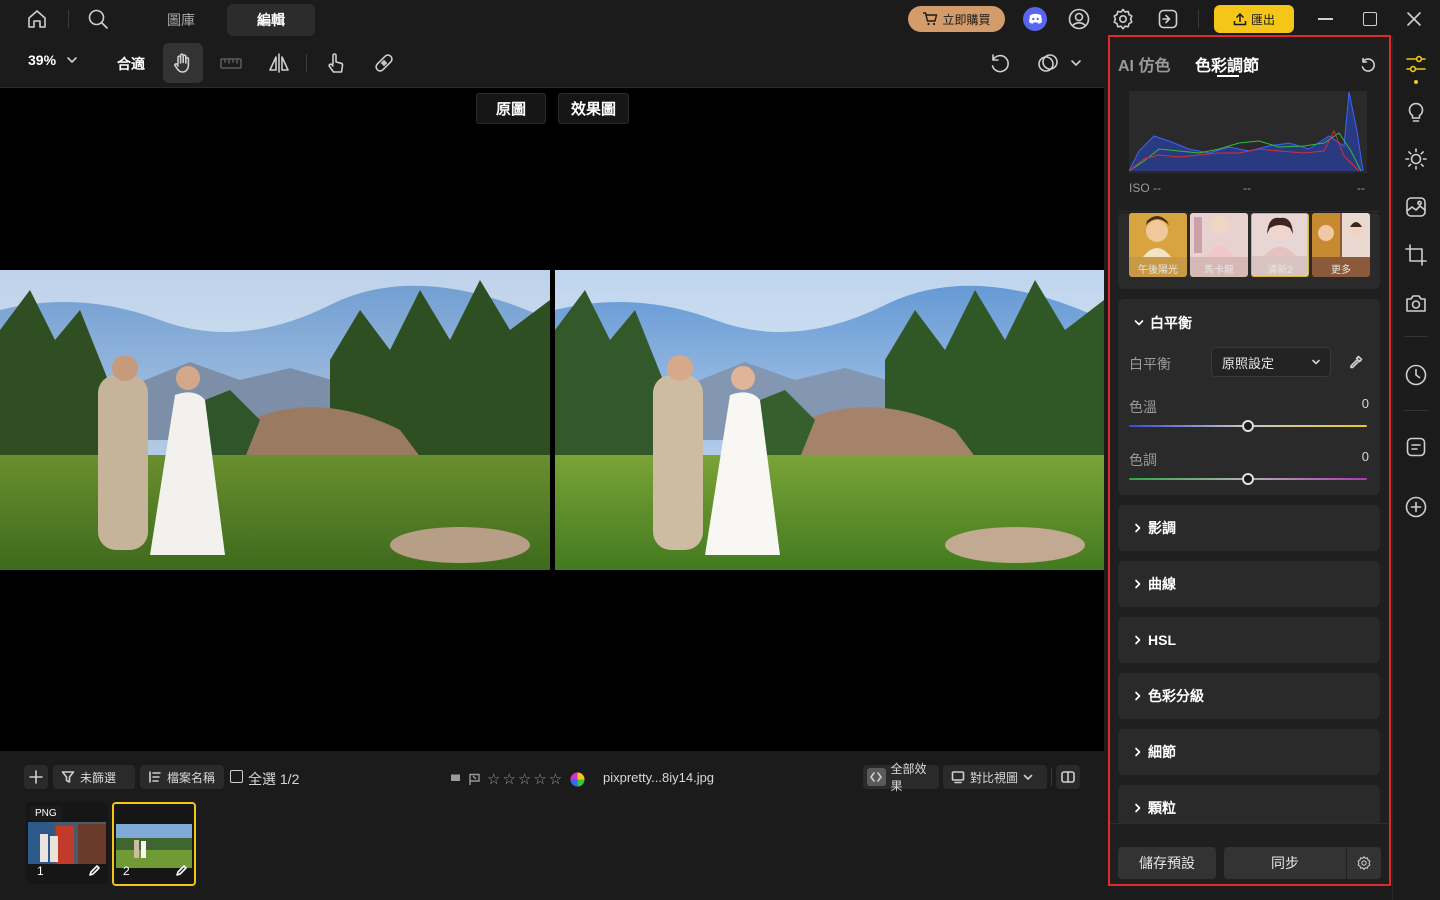 The height and width of the screenshot is (900, 1440). Describe the element at coordinates (1150, 364) in the screenshot. I see `wb-label: 白平衡` at that location.